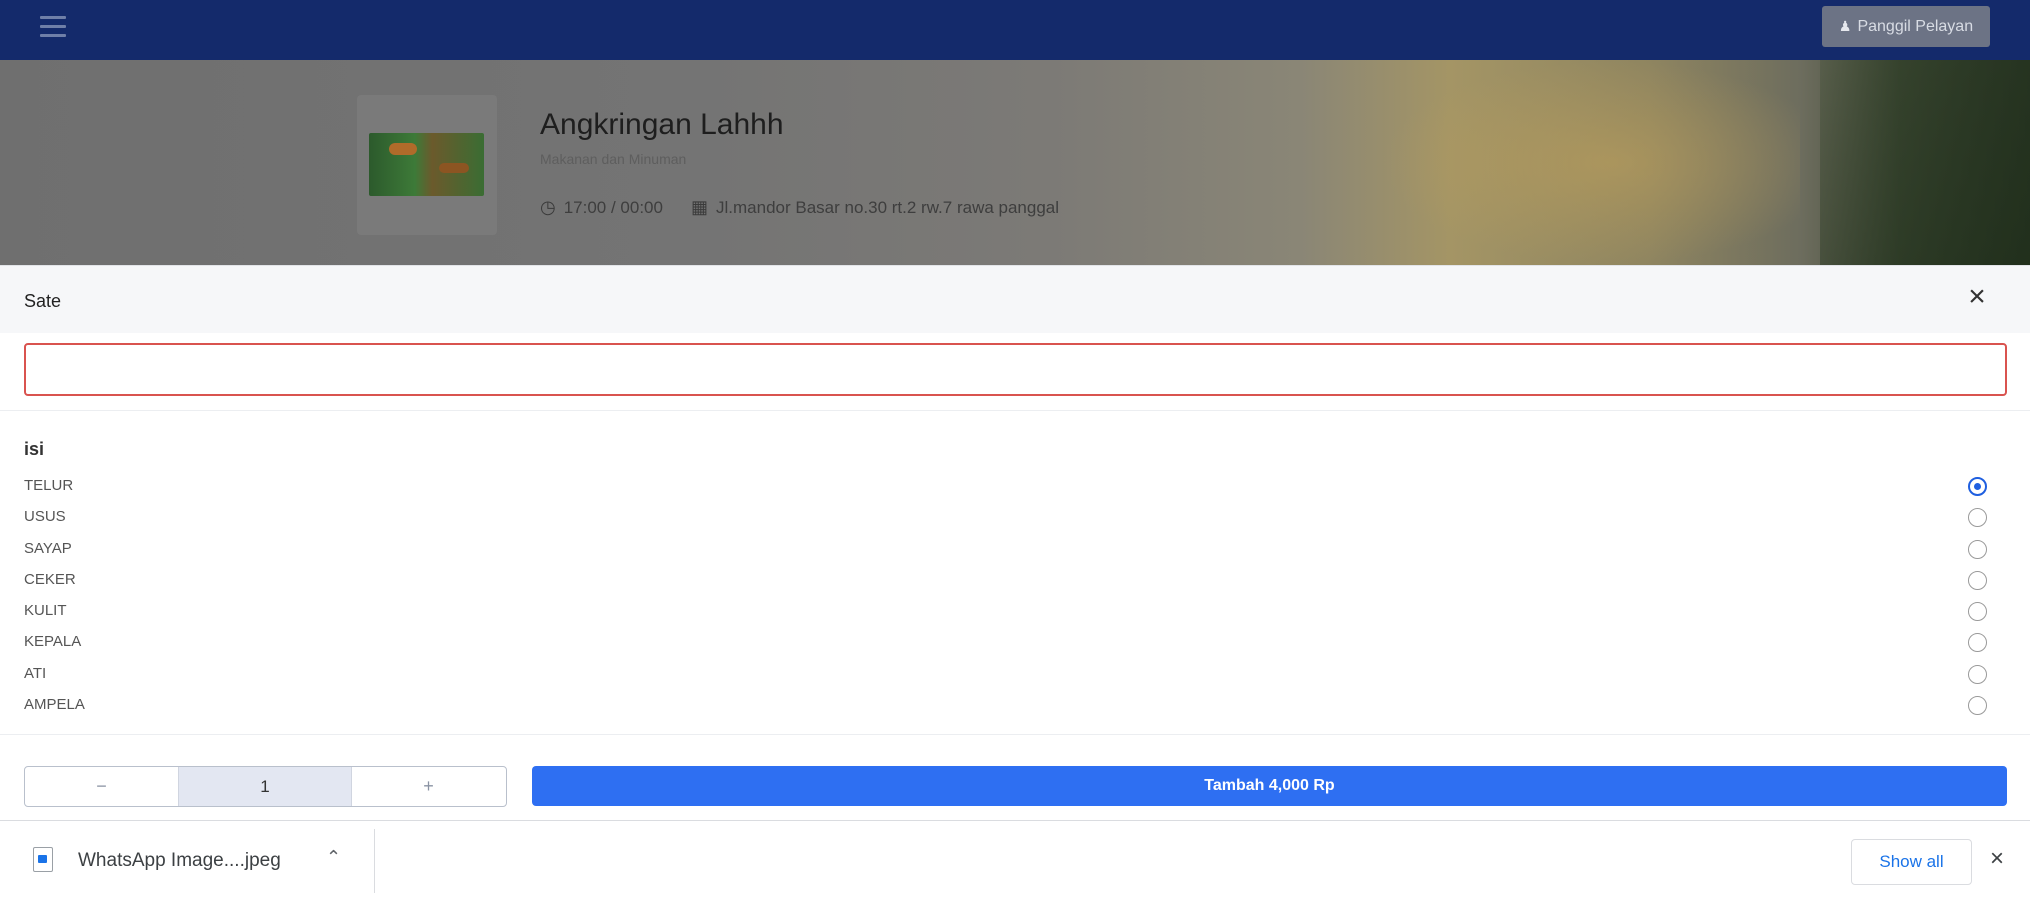 The height and width of the screenshot is (900, 2030). What do you see at coordinates (1925, 162) in the screenshot?
I see `banner-background-shade` at bounding box center [1925, 162].